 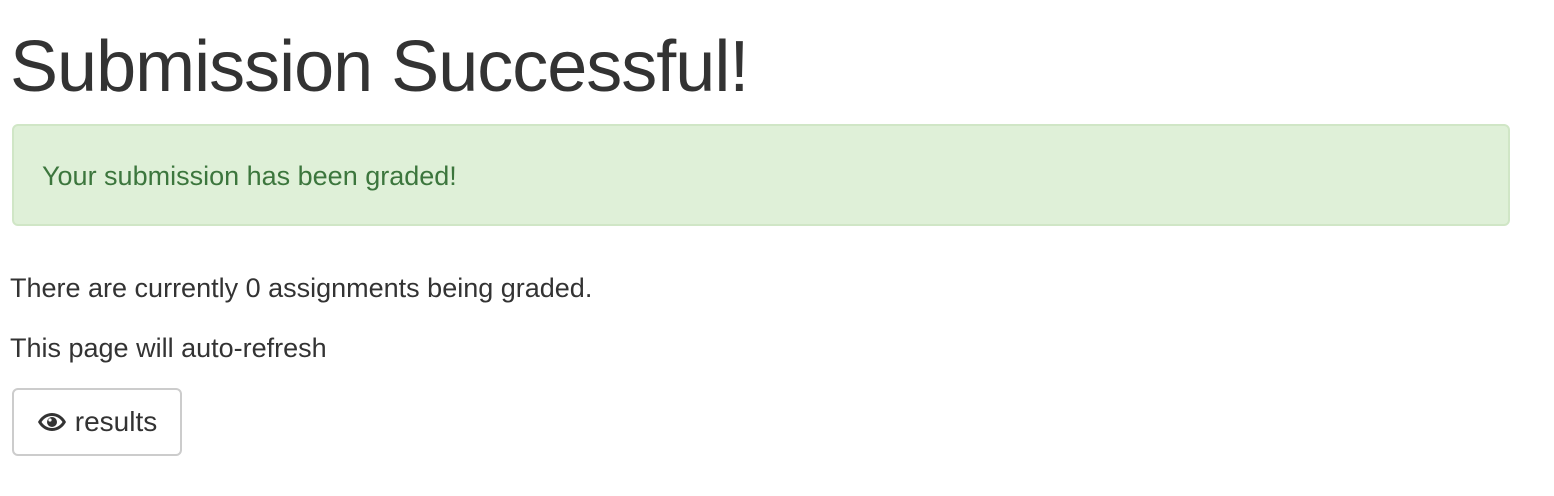 What do you see at coordinates (52, 422) in the screenshot?
I see `eye-icon` at bounding box center [52, 422].